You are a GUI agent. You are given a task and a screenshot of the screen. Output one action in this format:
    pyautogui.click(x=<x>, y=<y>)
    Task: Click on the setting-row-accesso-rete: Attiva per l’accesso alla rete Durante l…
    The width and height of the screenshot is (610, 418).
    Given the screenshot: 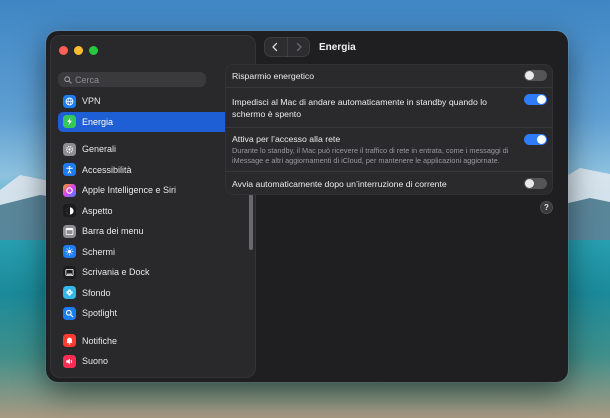 What is the action you would take?
    pyautogui.click(x=389, y=149)
    